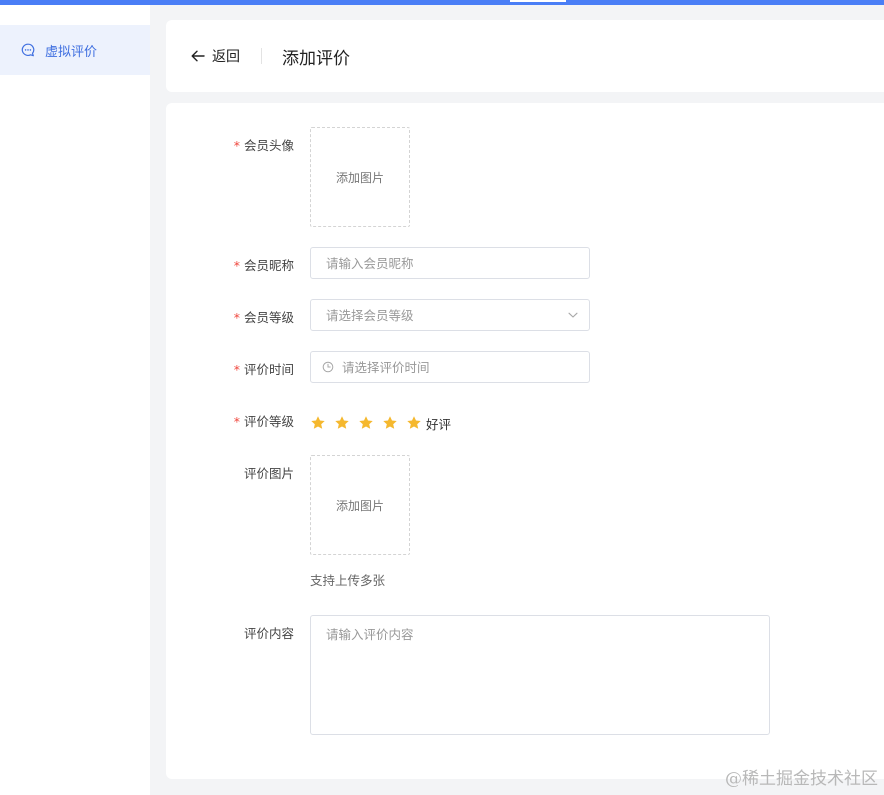  I want to click on level-select, so click(450, 315).